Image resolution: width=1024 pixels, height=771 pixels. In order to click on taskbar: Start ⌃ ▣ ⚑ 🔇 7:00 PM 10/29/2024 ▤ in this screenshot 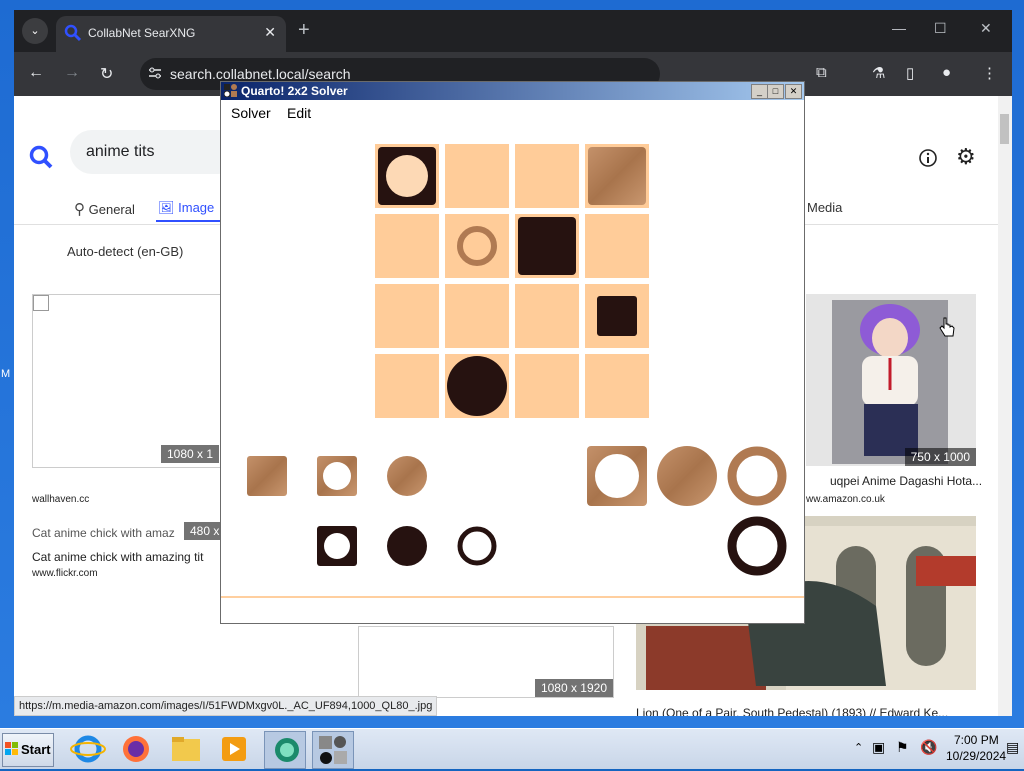, I will do `click(512, 748)`.